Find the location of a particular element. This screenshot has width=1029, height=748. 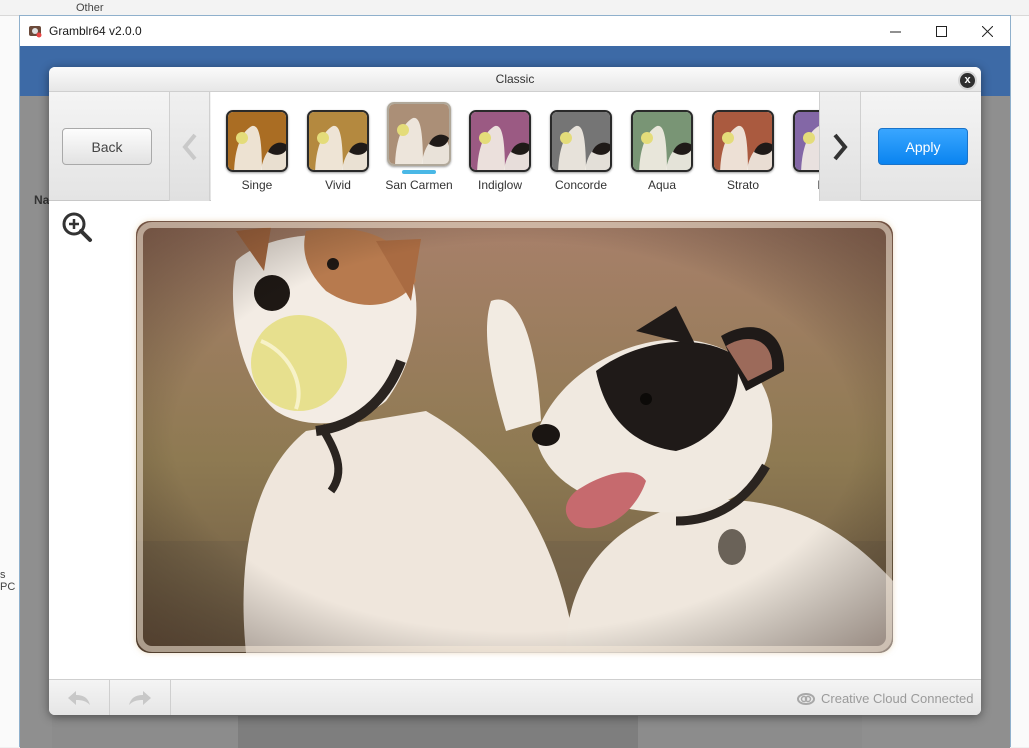

maximize-icon is located at coordinates (941, 31).